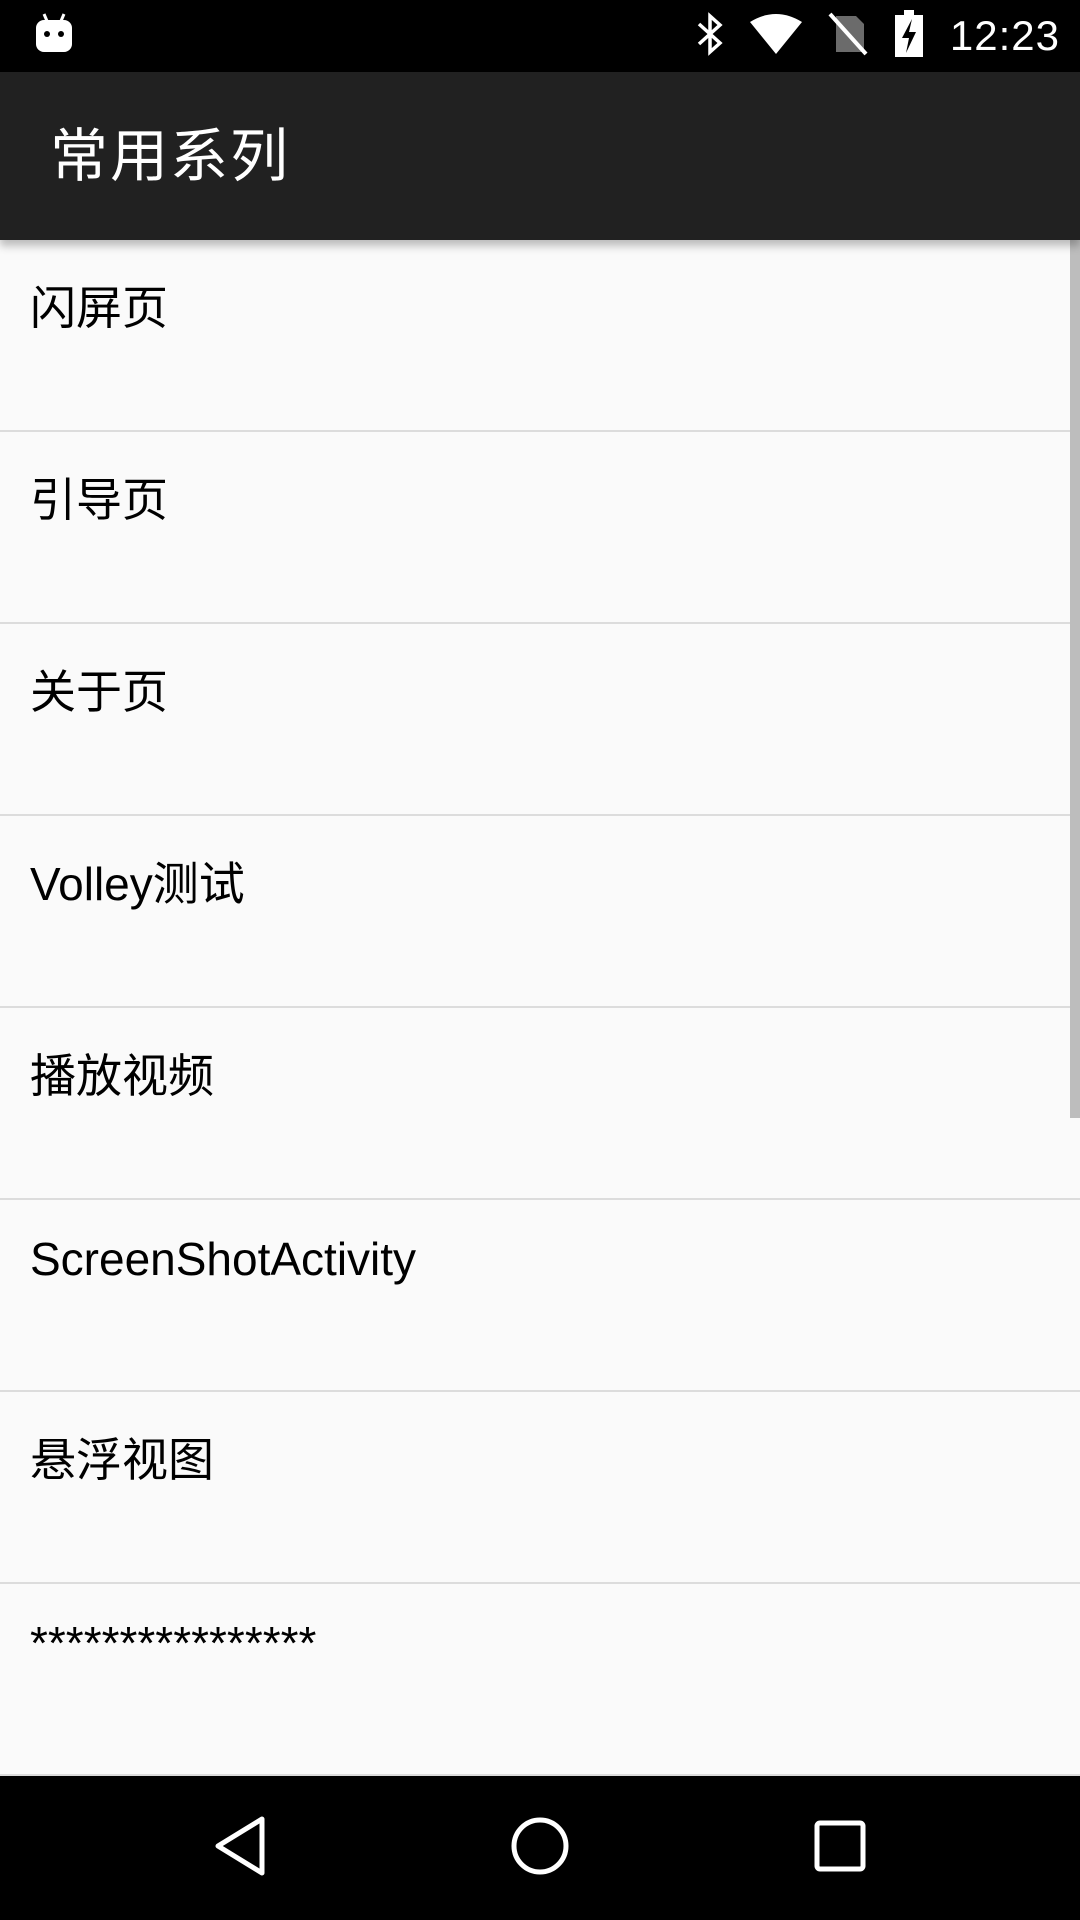 The image size is (1080, 1920). What do you see at coordinates (540, 336) in the screenshot?
I see `list-item-splash: 闪屏页` at bounding box center [540, 336].